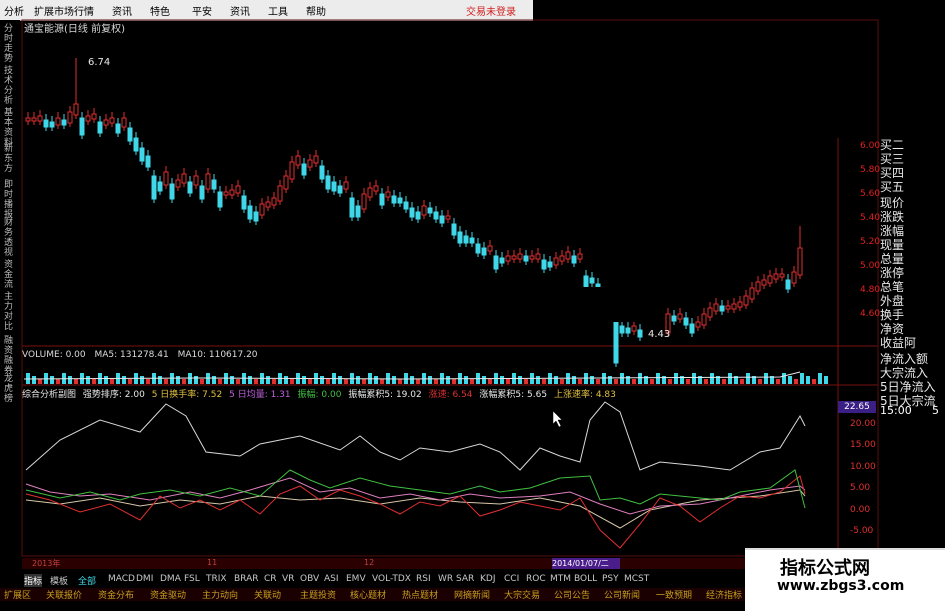 This screenshot has height=611, width=945. Describe the element at coordinates (309, 579) in the screenshot. I see `tab-obv: OBV` at that location.